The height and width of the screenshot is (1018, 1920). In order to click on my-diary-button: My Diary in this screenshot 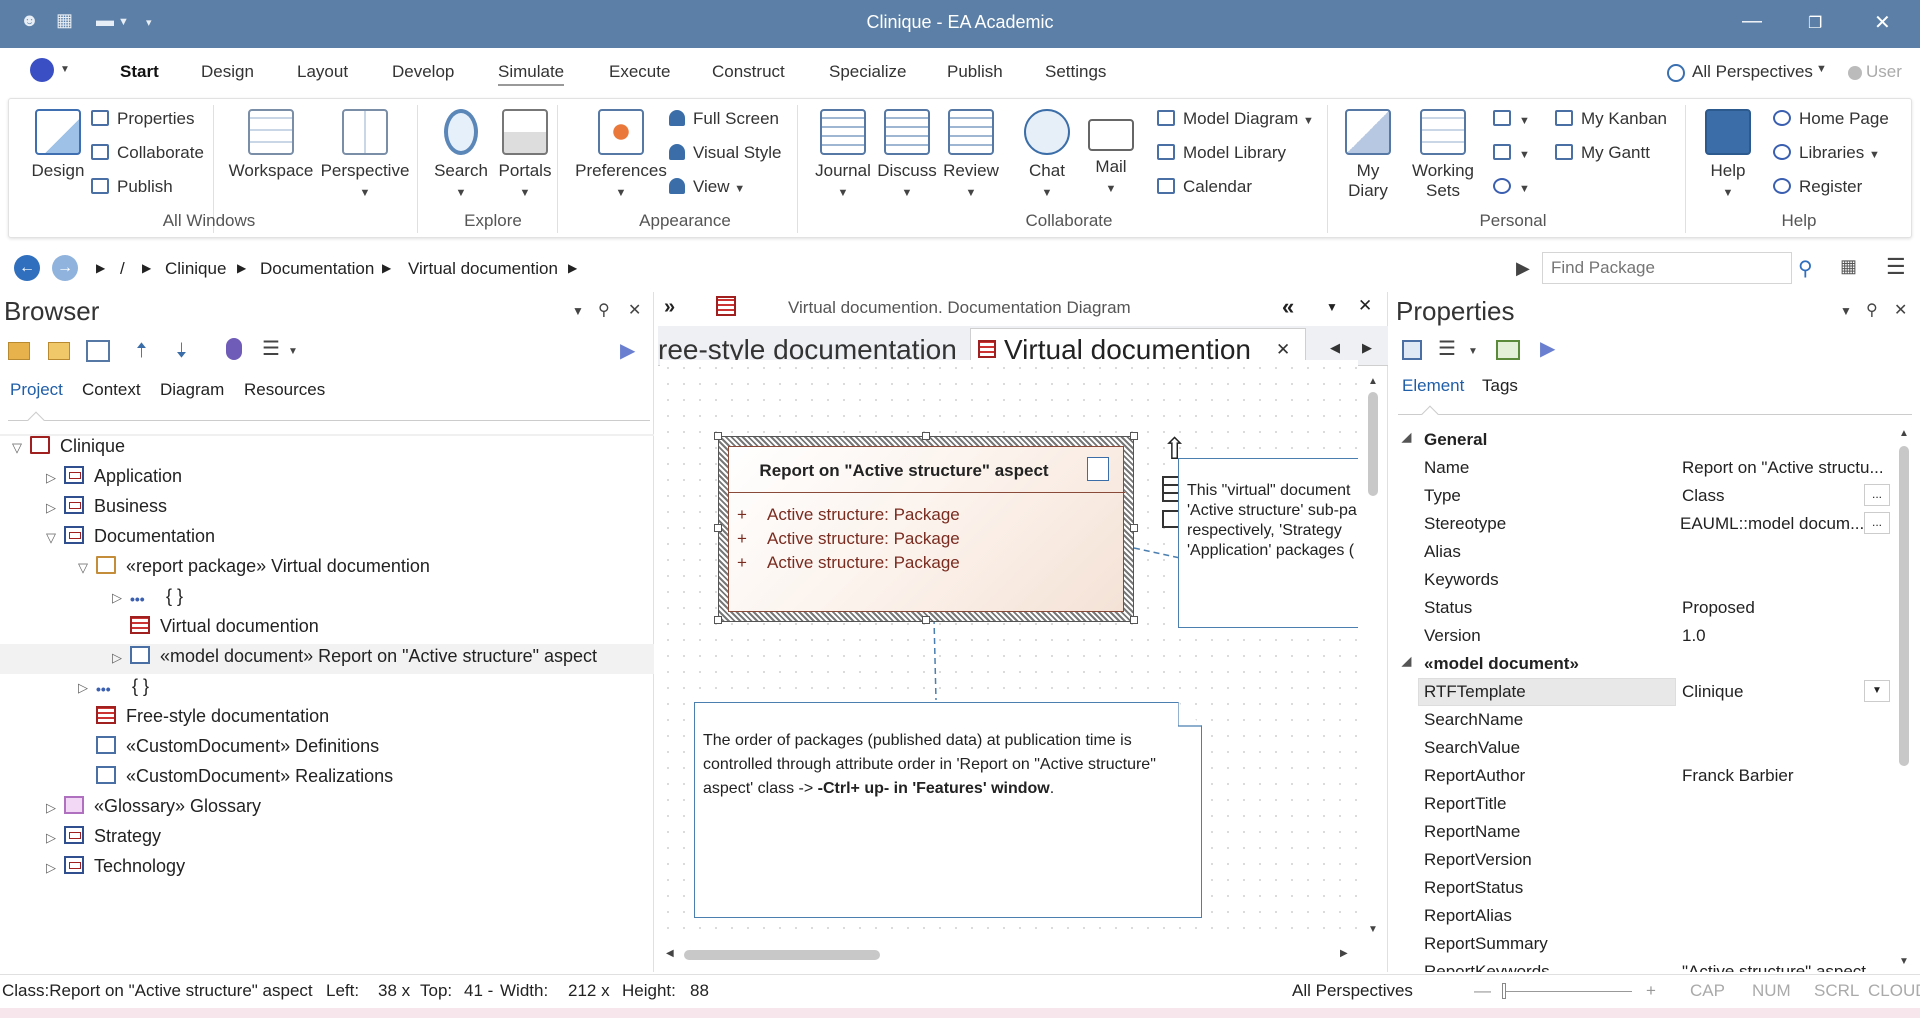, I will do `click(1368, 155)`.